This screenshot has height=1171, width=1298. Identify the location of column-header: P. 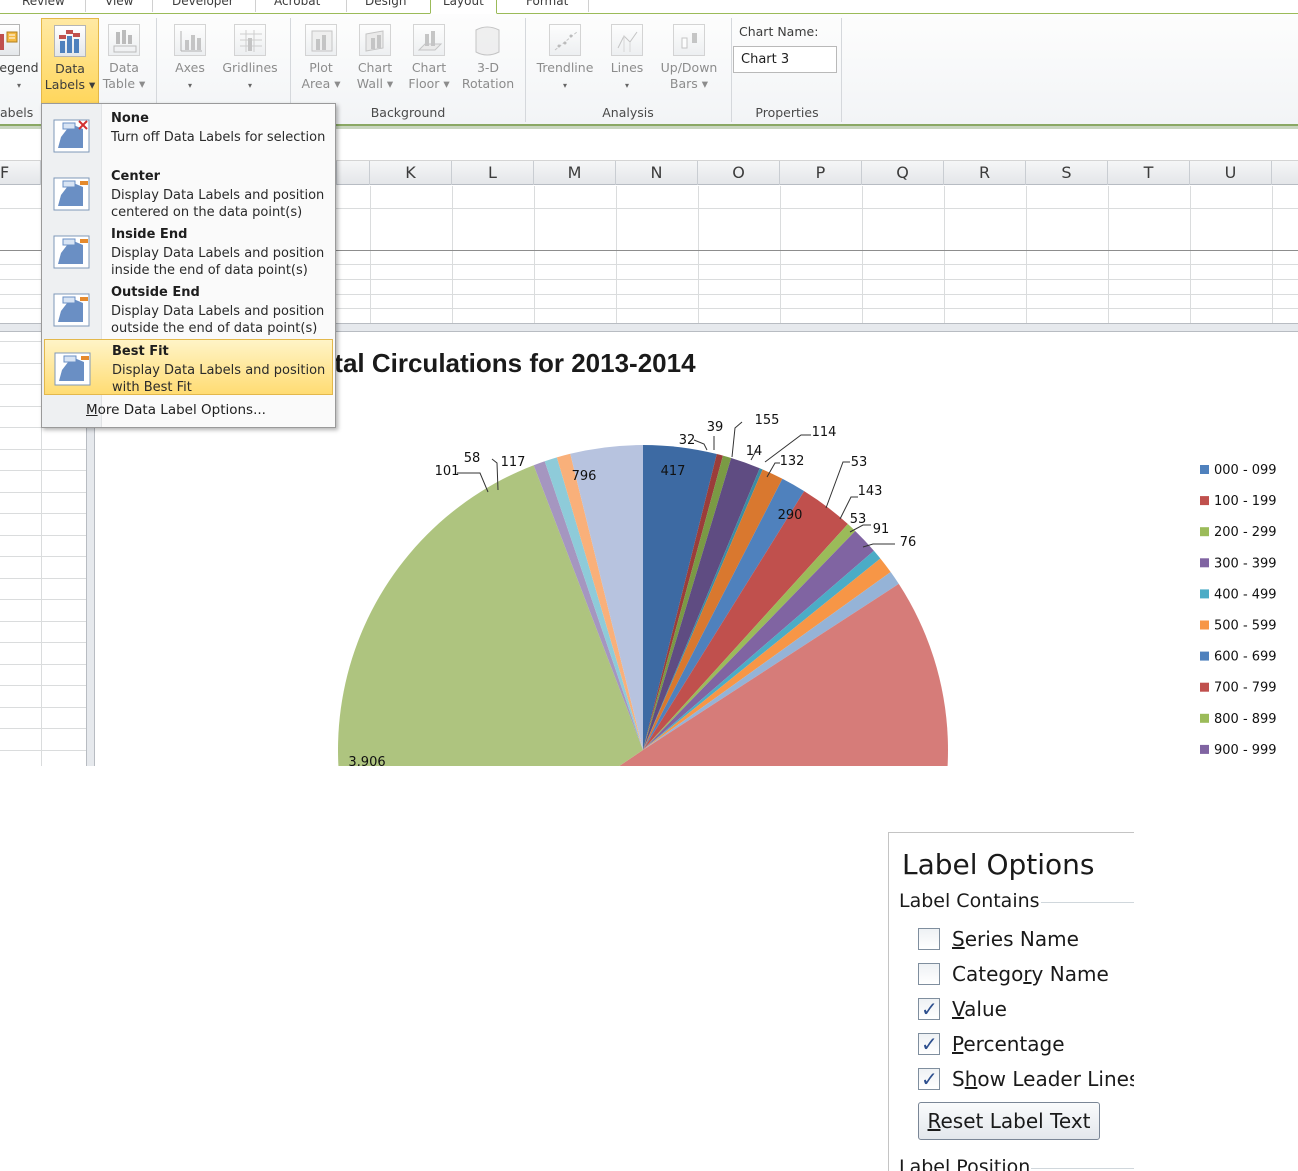
(821, 173).